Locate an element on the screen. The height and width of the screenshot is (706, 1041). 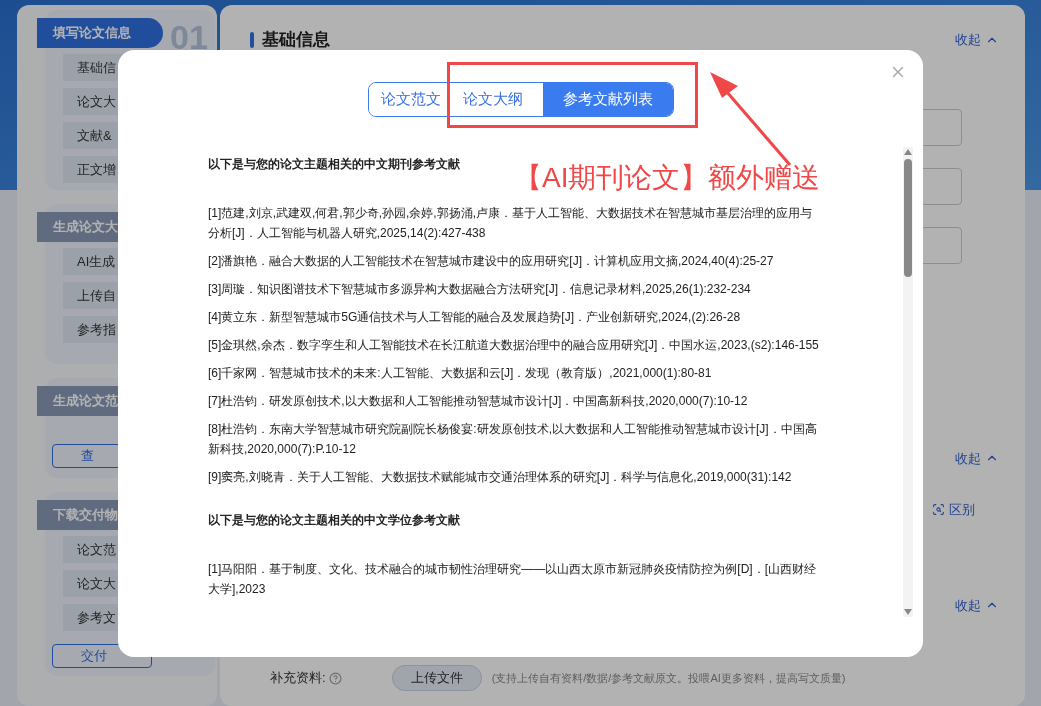
scroll-thumb is located at coordinates (908, 218).